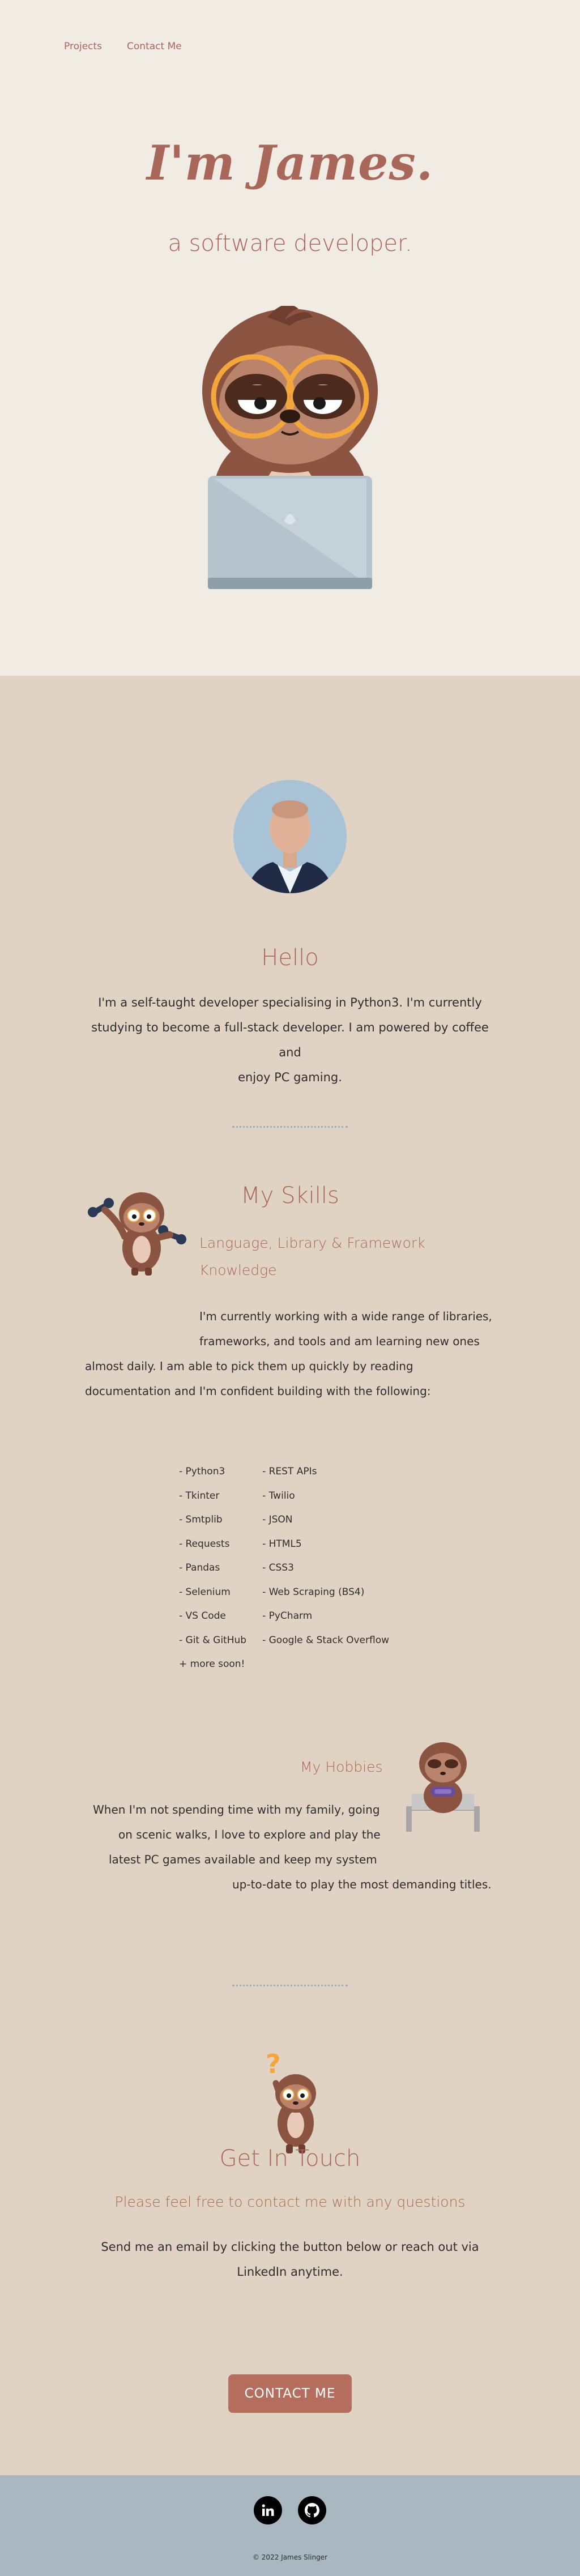 Image resolution: width=580 pixels, height=2576 pixels. Describe the element at coordinates (290, 2393) in the screenshot. I see `contact-me-button: CONTACT ME` at that location.